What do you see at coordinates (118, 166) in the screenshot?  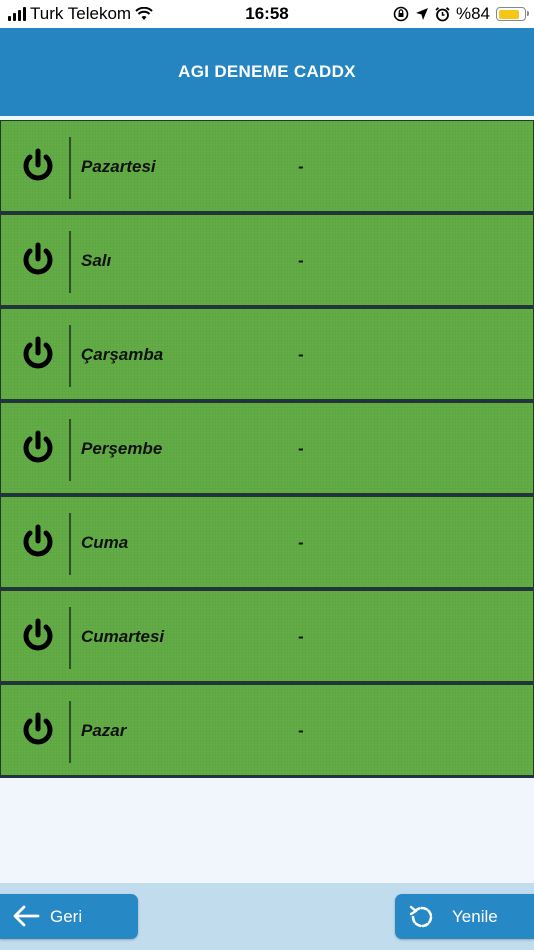 I see `day-name: Pazartesi` at bounding box center [118, 166].